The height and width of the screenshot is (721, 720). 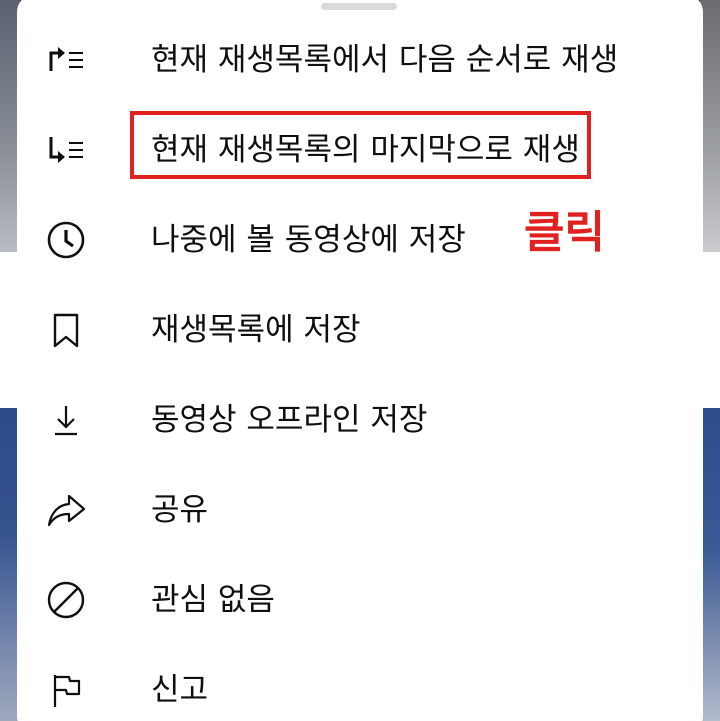 I want to click on block-icon, so click(x=66, y=600).